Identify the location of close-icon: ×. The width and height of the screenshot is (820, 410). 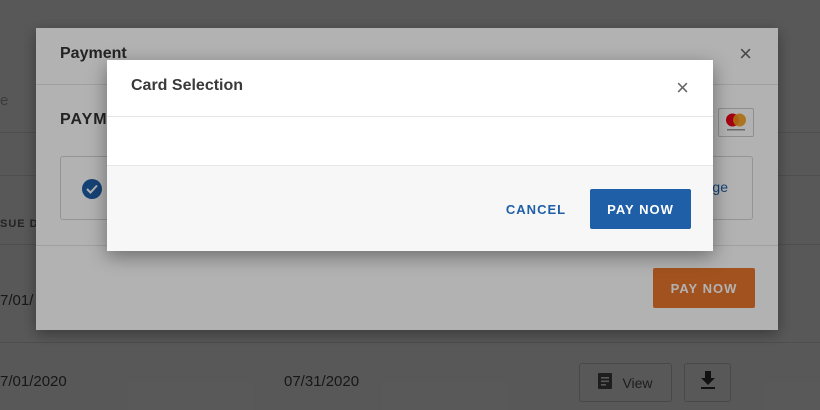
(682, 88).